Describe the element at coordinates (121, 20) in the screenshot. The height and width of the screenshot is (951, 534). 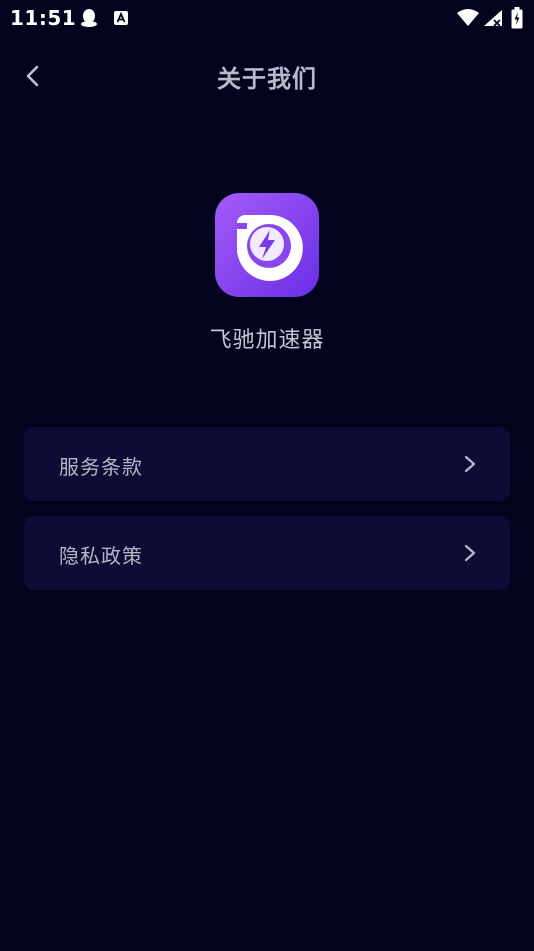
I see `a-icon` at that location.